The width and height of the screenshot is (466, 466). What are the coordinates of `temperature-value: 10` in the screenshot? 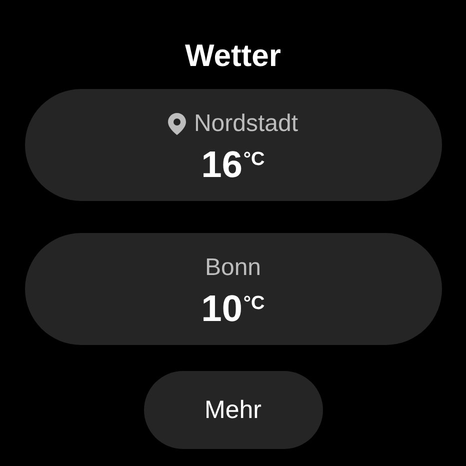 It's located at (221, 309).